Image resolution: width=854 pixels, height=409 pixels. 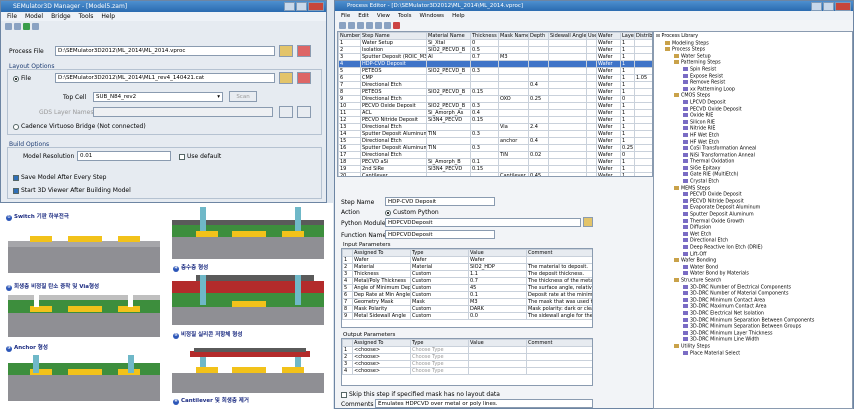 I want to click on use-default-checkbox: Use default, so click(x=200, y=156).